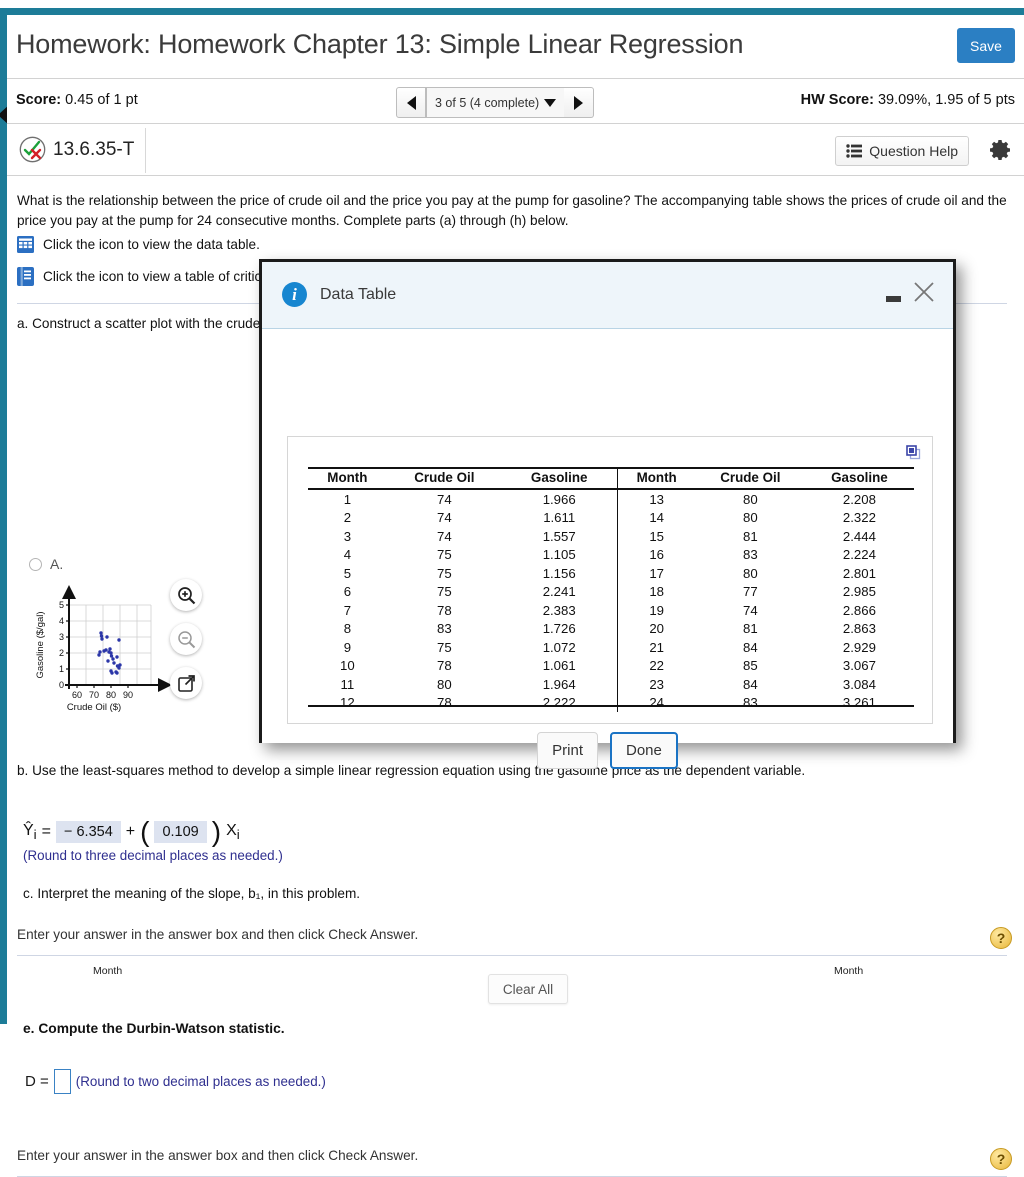 The height and width of the screenshot is (1177, 1024). Describe the element at coordinates (893, 299) in the screenshot. I see `minimize-icon` at that location.